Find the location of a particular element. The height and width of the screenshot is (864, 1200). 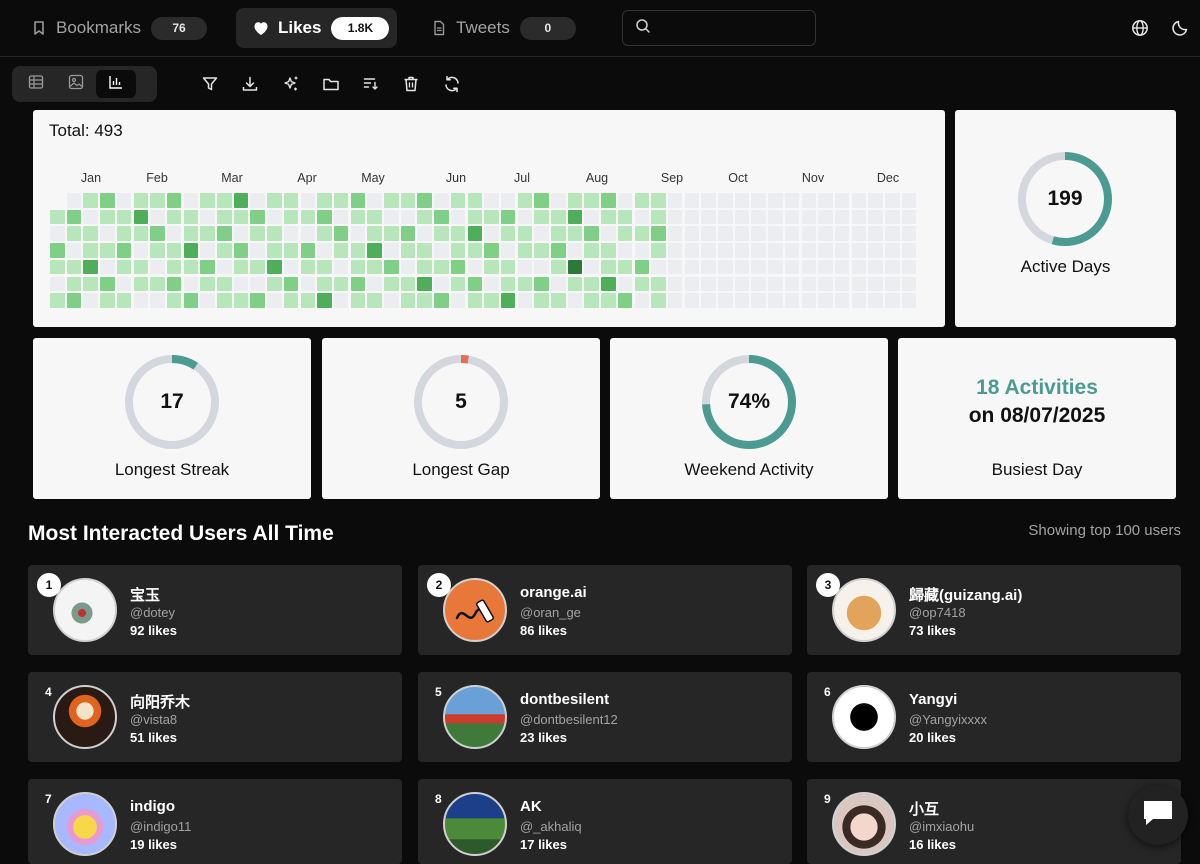

user-name: indigo is located at coordinates (152, 806).